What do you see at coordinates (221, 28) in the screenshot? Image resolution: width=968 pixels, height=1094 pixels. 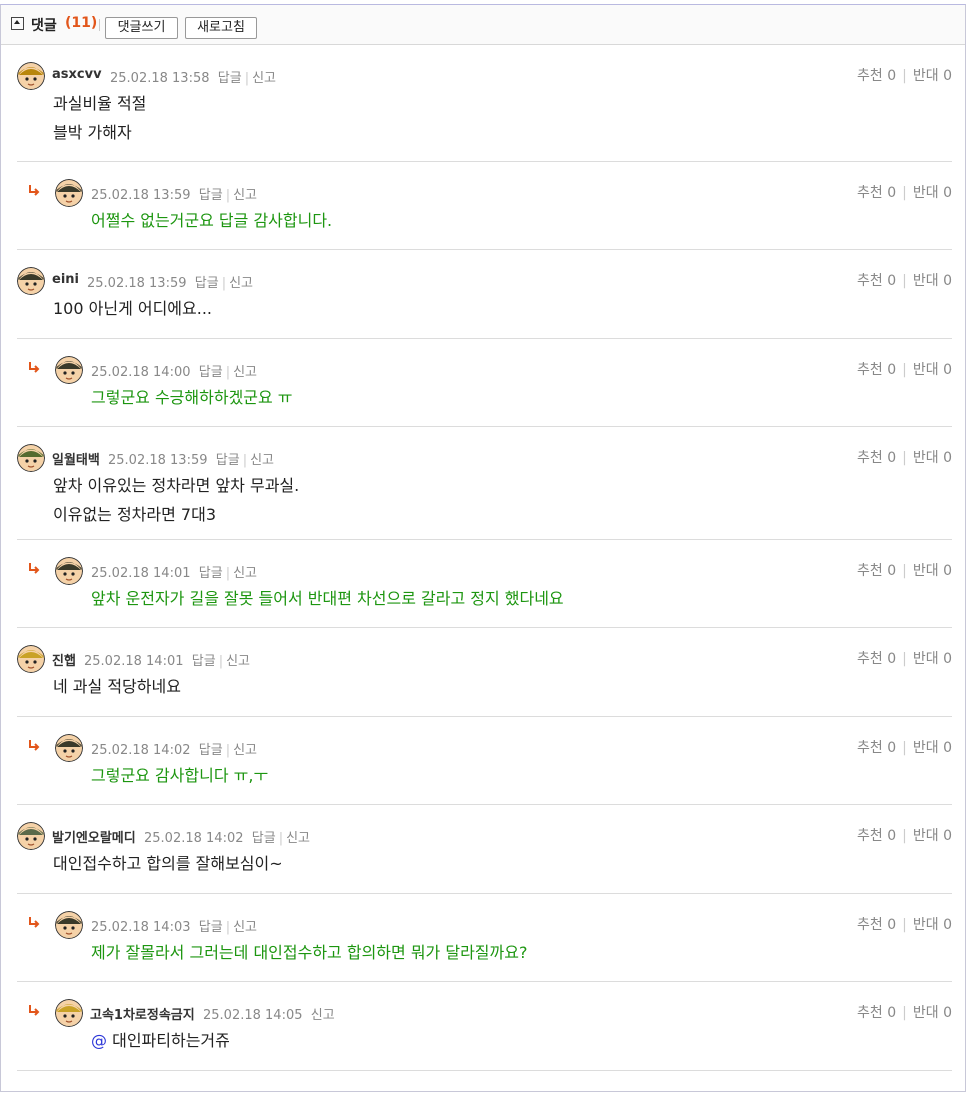 I see `refresh-button: 새로고침` at bounding box center [221, 28].